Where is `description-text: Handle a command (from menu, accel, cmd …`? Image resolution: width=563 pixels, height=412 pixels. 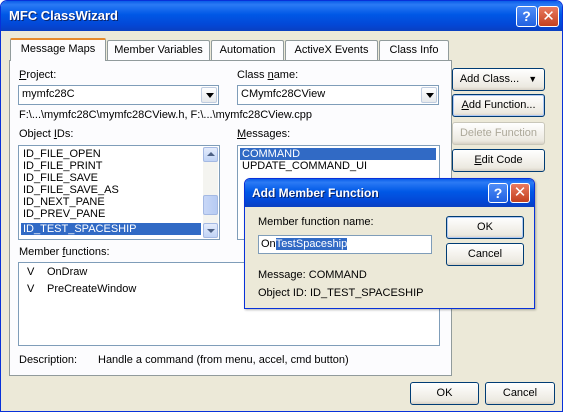 description-text: Handle a command (from menu, accel, cmd … is located at coordinates (223, 360).